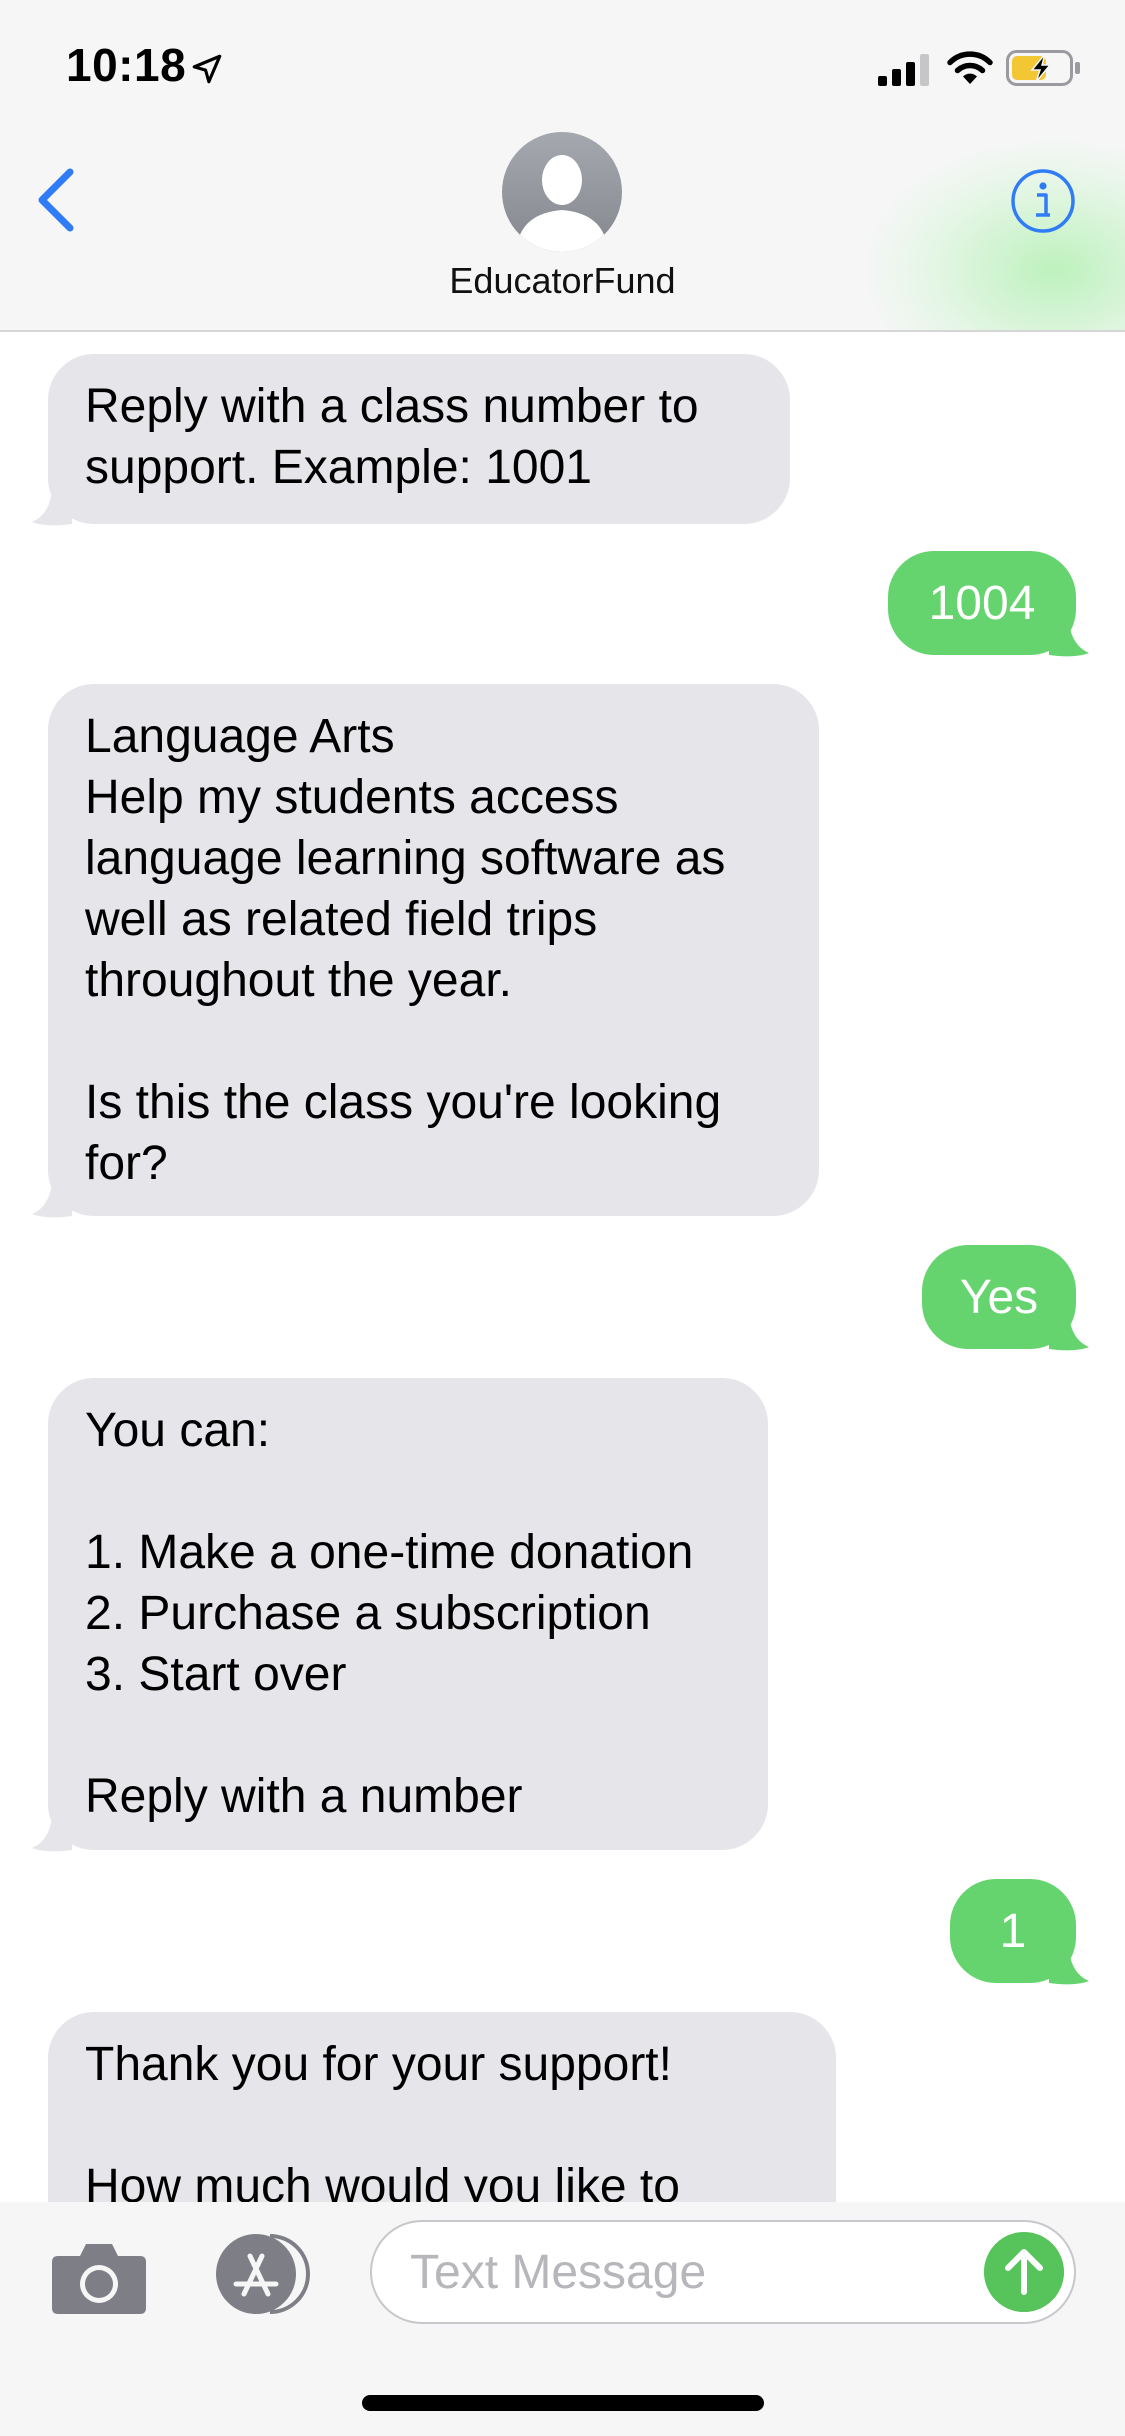 This screenshot has width=1125, height=2436. What do you see at coordinates (562, 281) in the screenshot?
I see `contact-name: EducatorFund` at bounding box center [562, 281].